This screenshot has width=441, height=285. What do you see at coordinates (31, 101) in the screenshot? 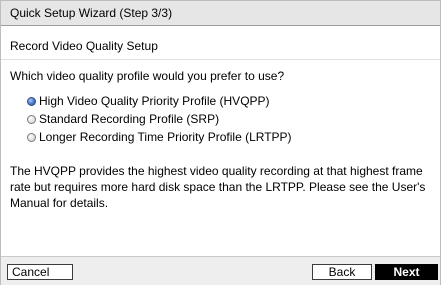
I see `radio-selected-icon` at bounding box center [31, 101].